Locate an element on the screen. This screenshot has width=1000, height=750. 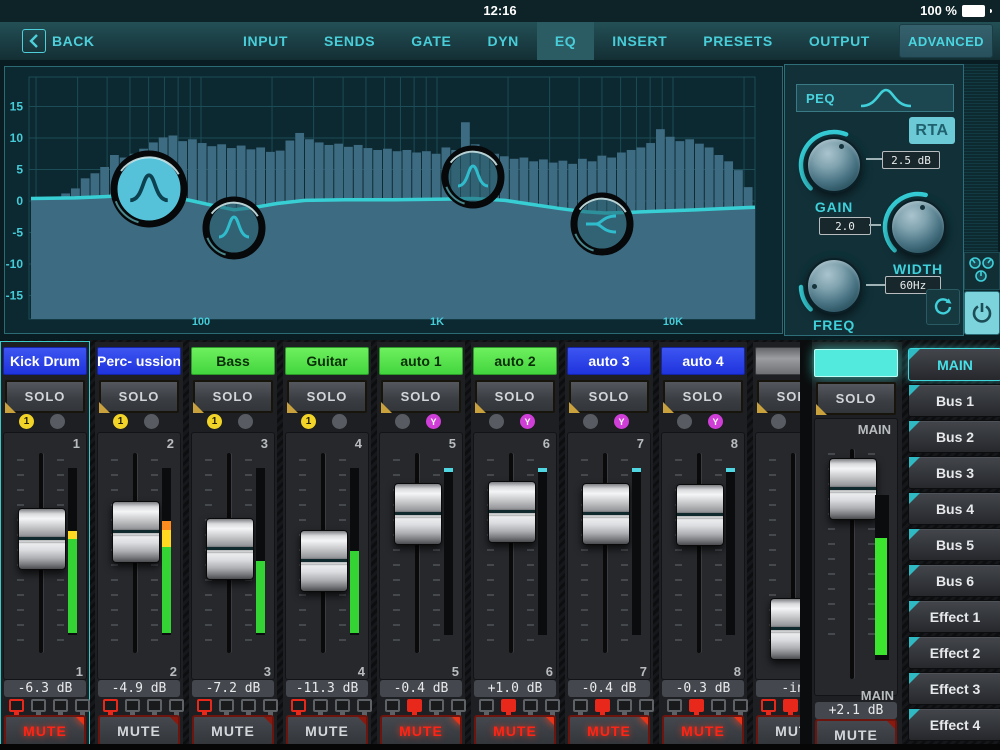
bus-button-effect-1: Effect 1 is located at coordinates (954, 616).